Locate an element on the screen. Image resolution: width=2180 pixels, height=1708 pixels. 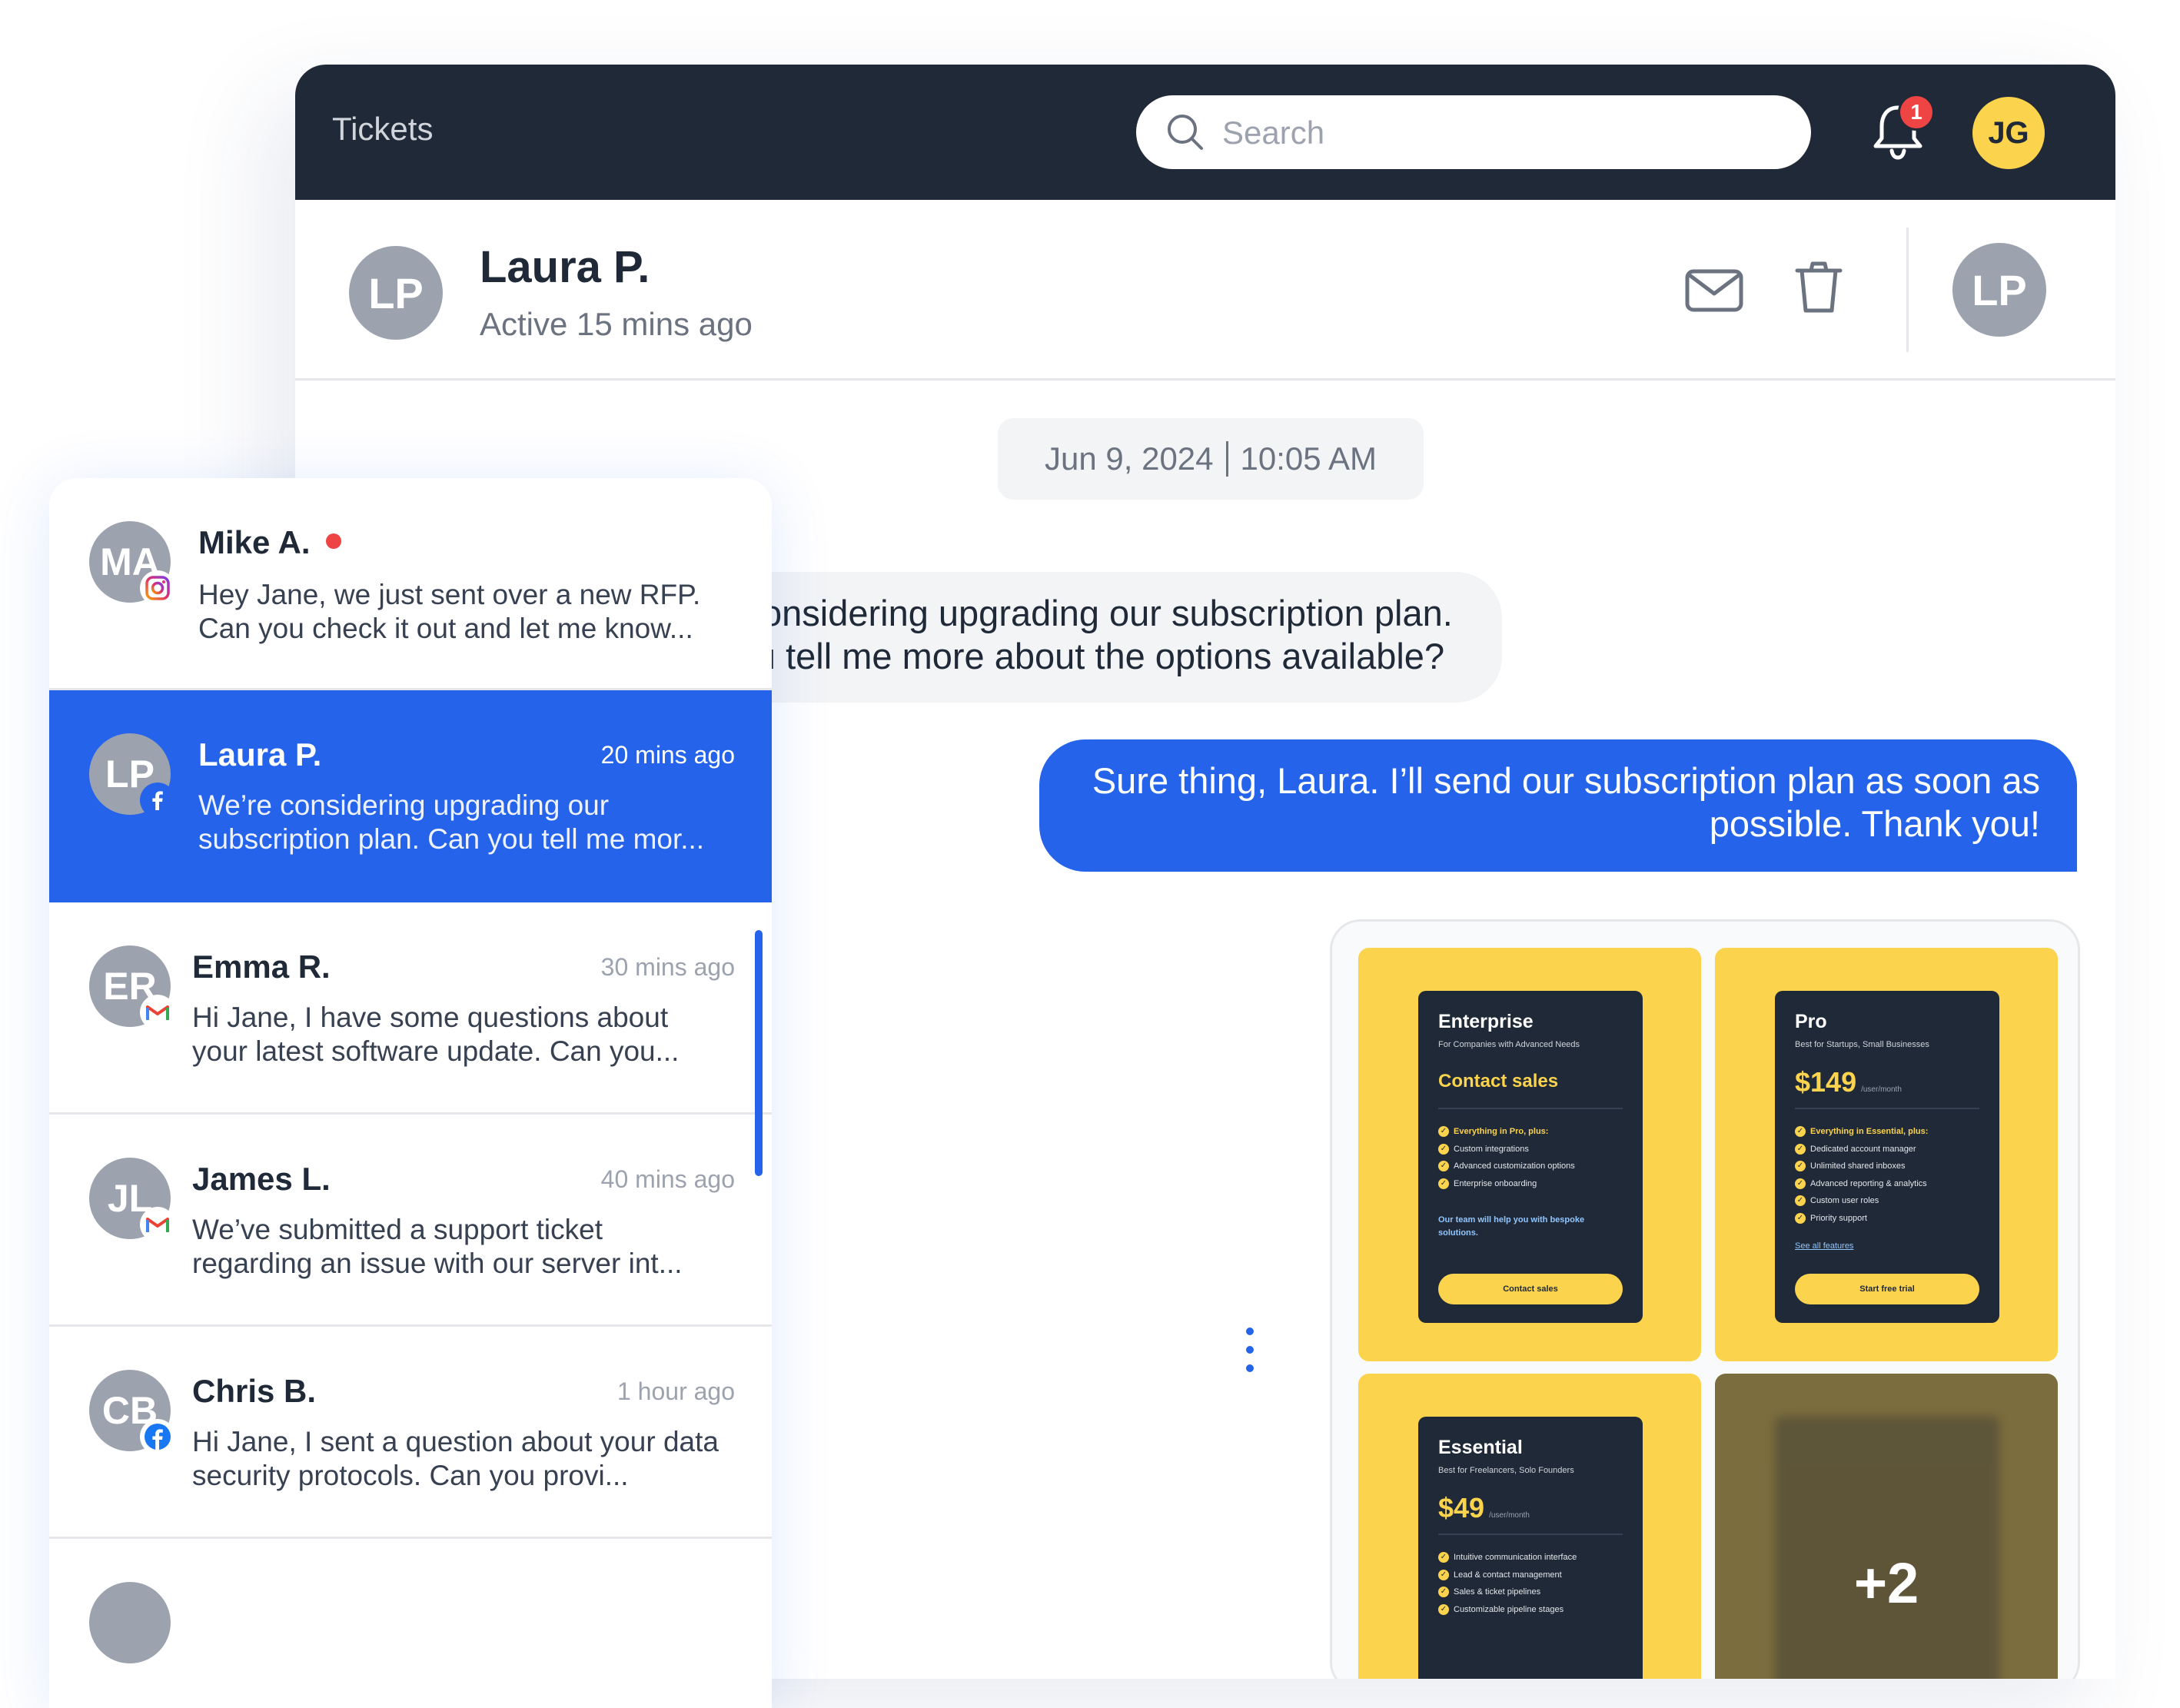
plan-price-value: $149 is located at coordinates (1826, 1082).